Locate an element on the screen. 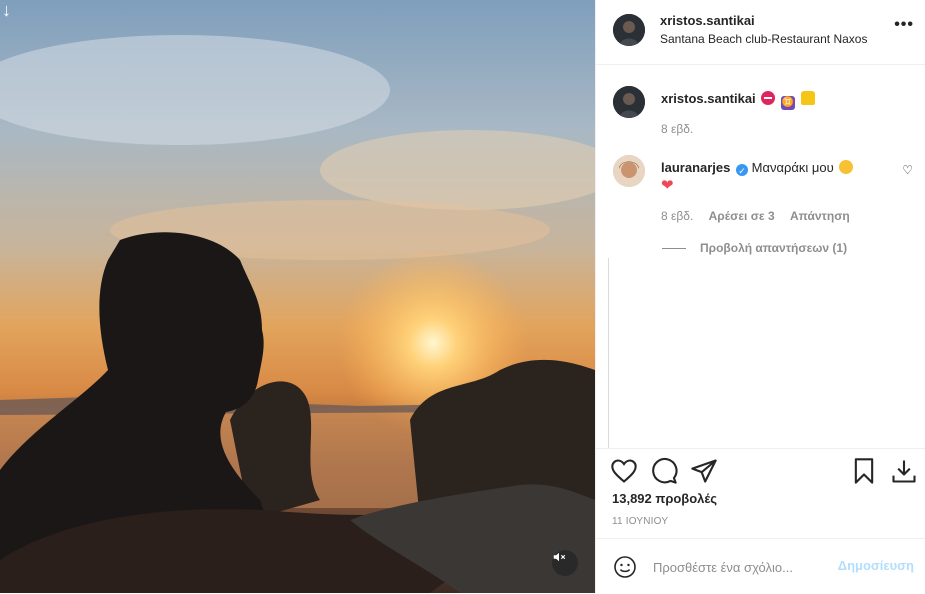 This screenshot has height=594, width=925. star-struck-emoji-icon is located at coordinates (846, 167).